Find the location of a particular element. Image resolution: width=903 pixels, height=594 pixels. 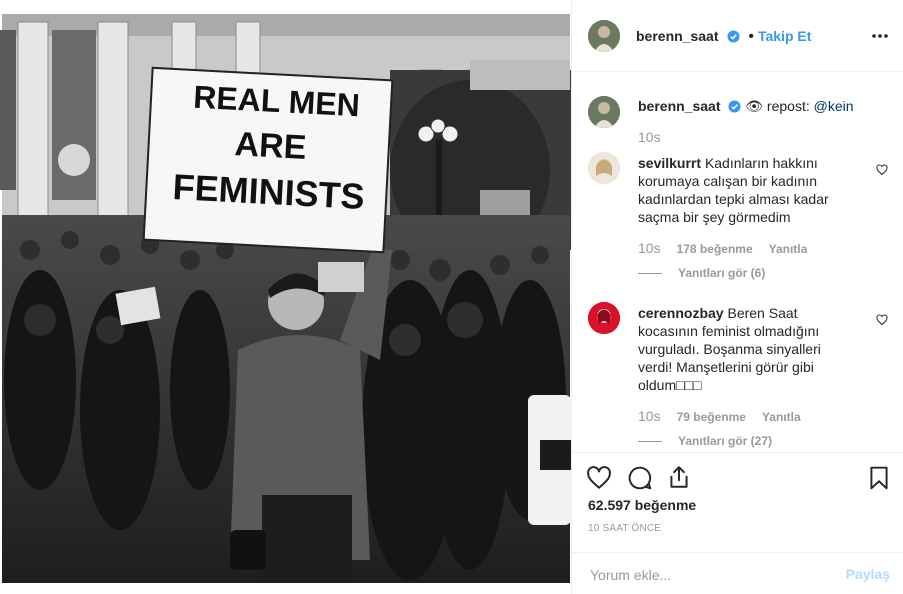

like-count: 62.597 beğenme is located at coordinates (642, 505).